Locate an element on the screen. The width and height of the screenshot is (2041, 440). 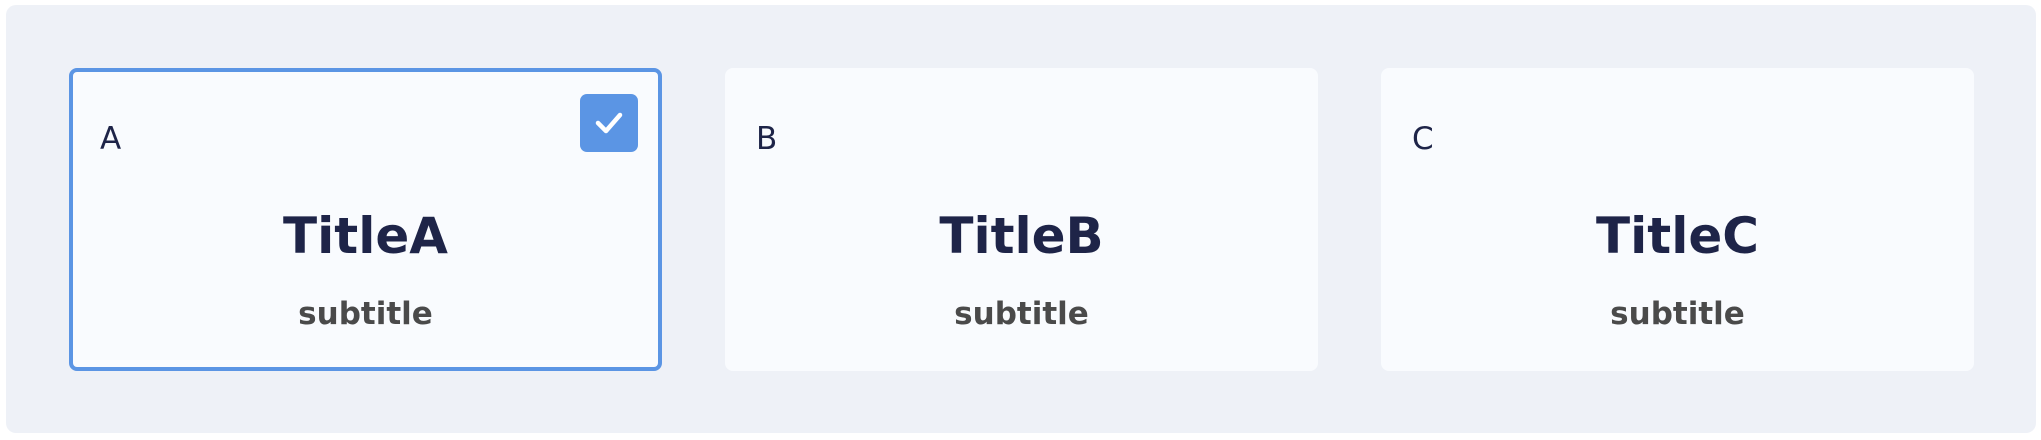
card-title: TitleC is located at coordinates (1677, 236).